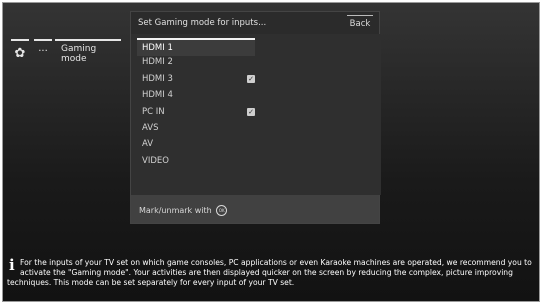  I want to click on more-icon: ···, so click(43, 51).